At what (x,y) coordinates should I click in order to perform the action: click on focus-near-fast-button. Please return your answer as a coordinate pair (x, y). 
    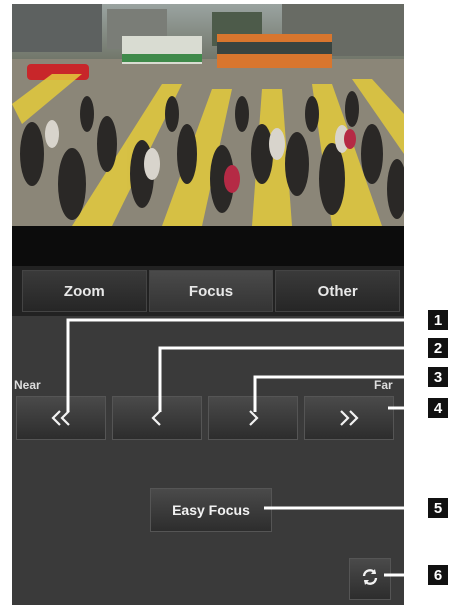
    Looking at the image, I should click on (61, 418).